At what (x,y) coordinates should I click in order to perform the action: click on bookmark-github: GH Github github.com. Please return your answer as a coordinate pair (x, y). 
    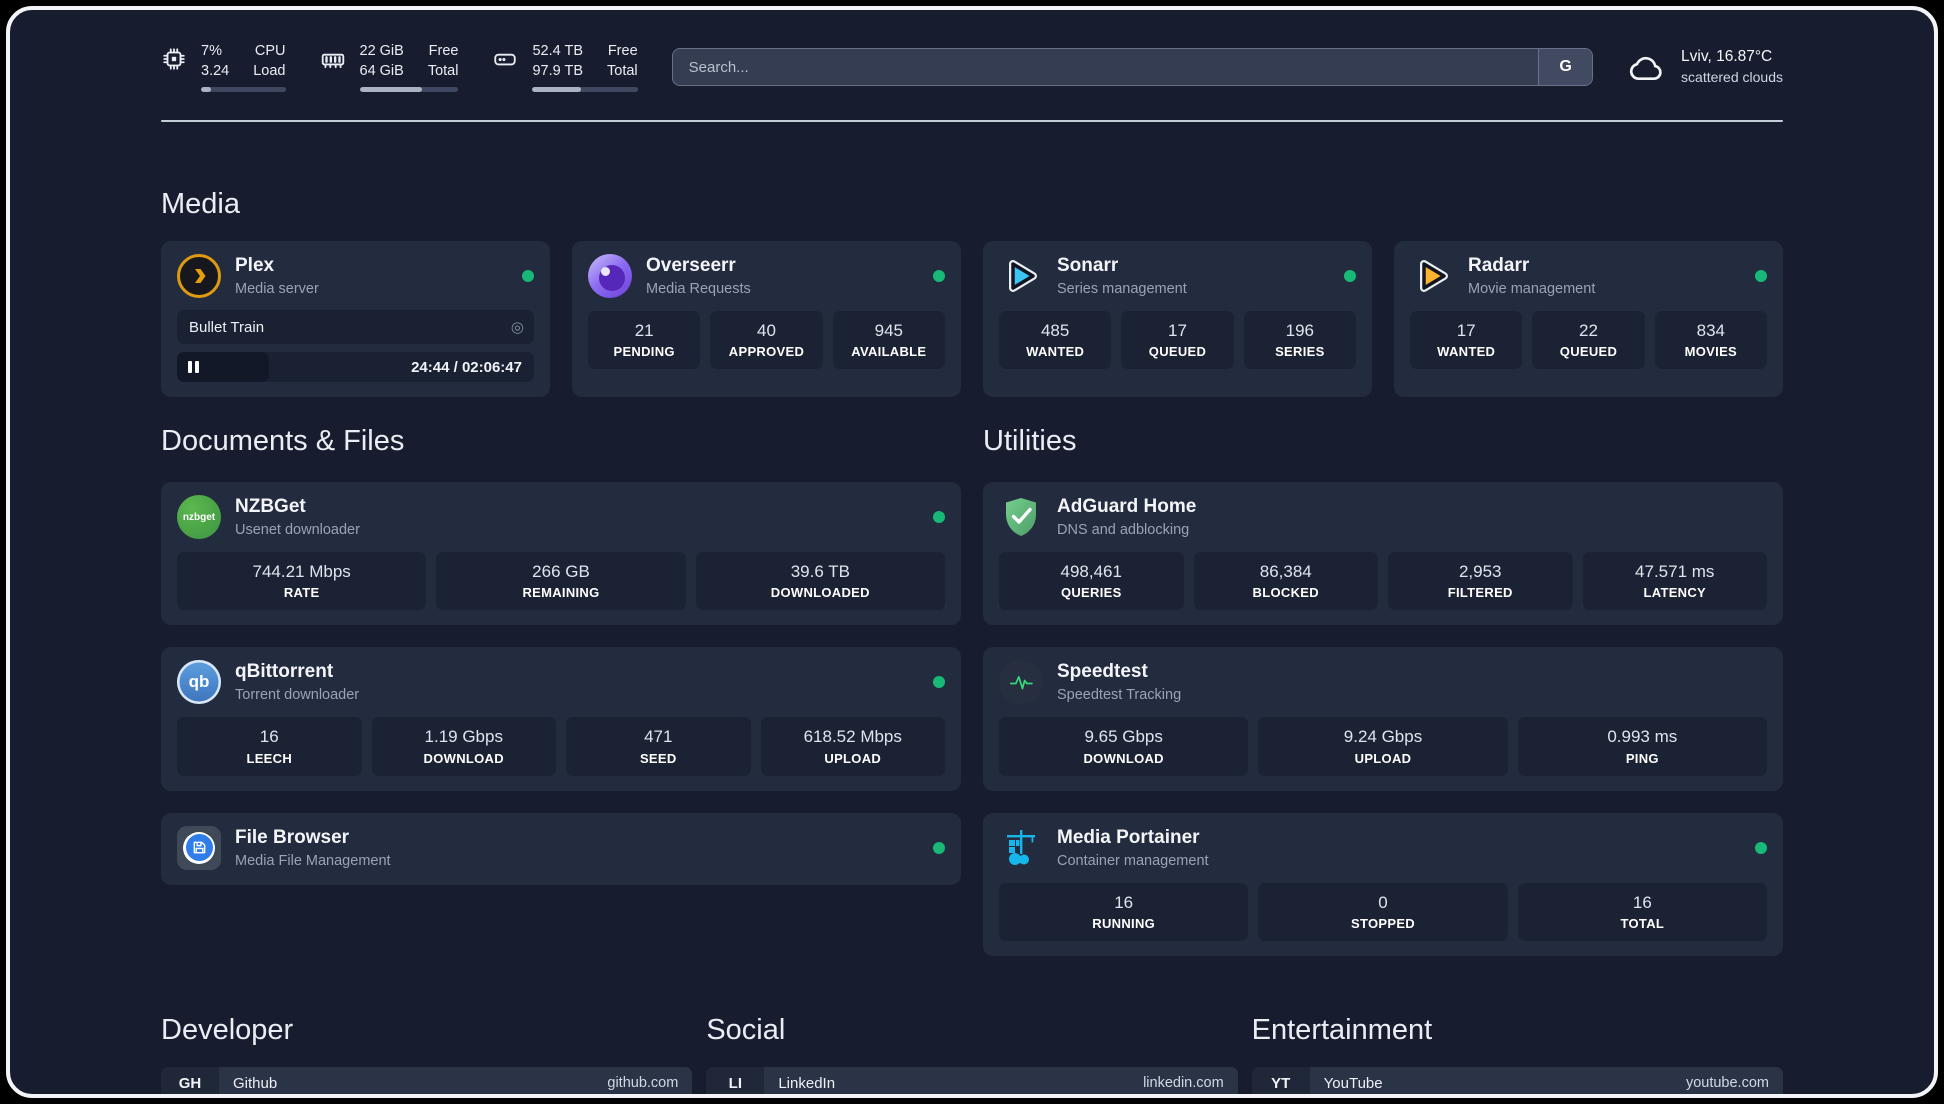
    Looking at the image, I should click on (427, 1080).